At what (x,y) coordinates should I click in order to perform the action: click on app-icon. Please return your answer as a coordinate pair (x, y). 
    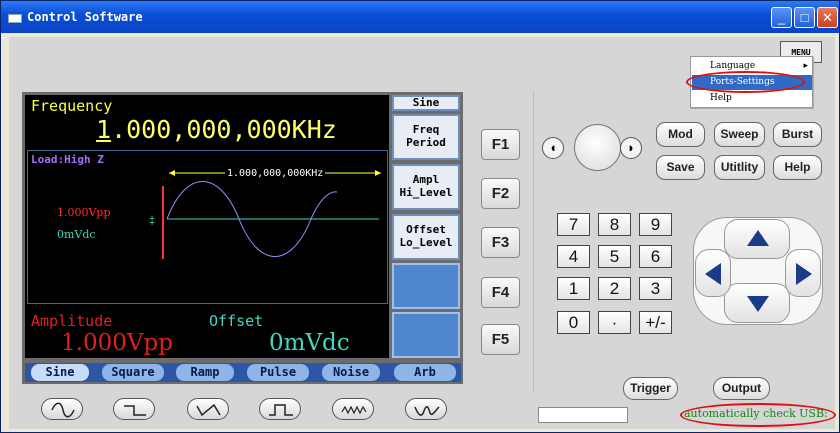
    Looking at the image, I should click on (15, 18).